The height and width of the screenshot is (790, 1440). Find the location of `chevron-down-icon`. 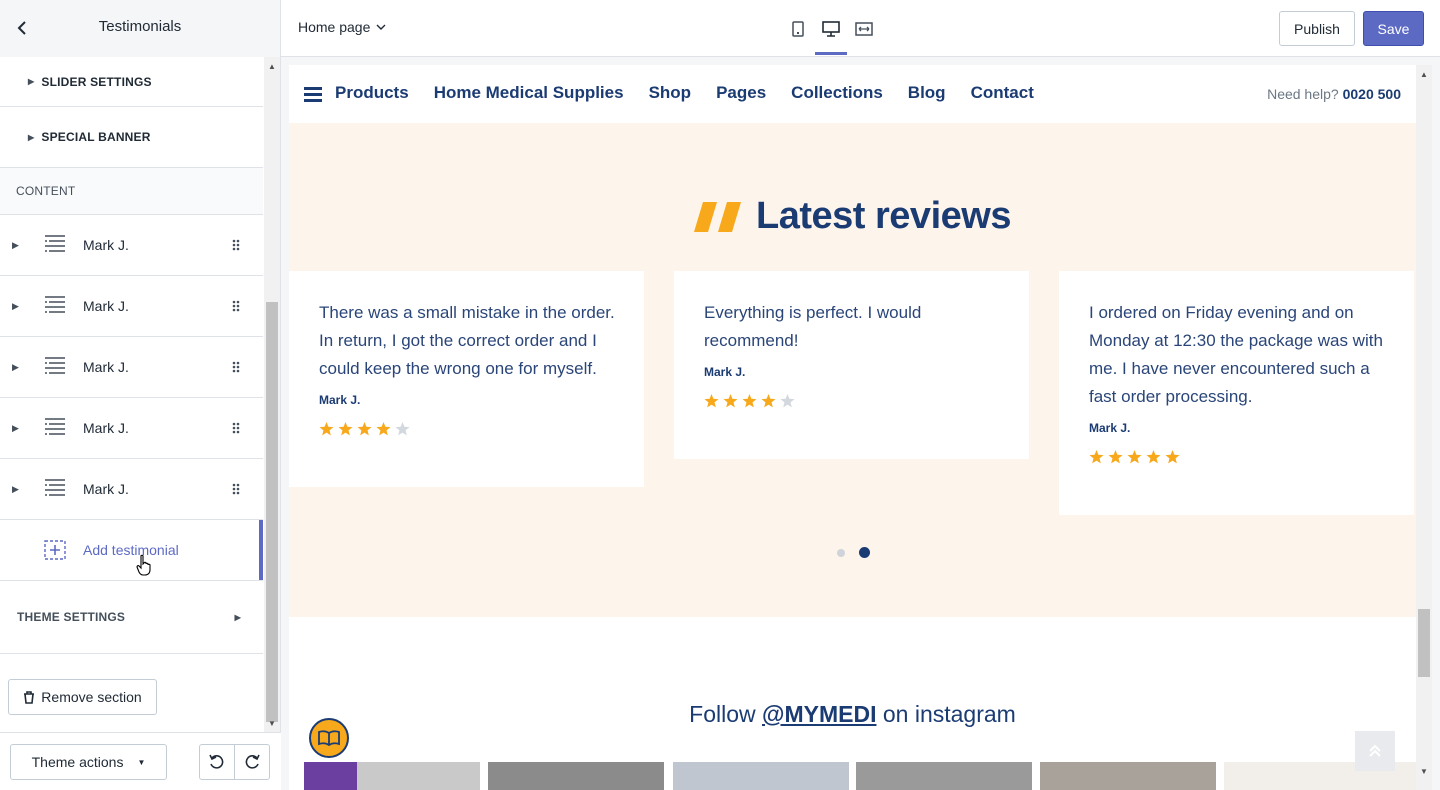

chevron-down-icon is located at coordinates (381, 27).